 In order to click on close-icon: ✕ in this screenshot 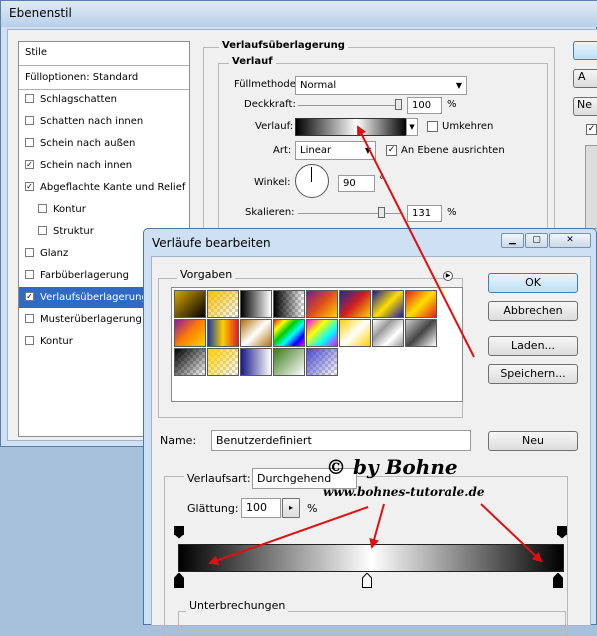, I will do `click(570, 240)`.